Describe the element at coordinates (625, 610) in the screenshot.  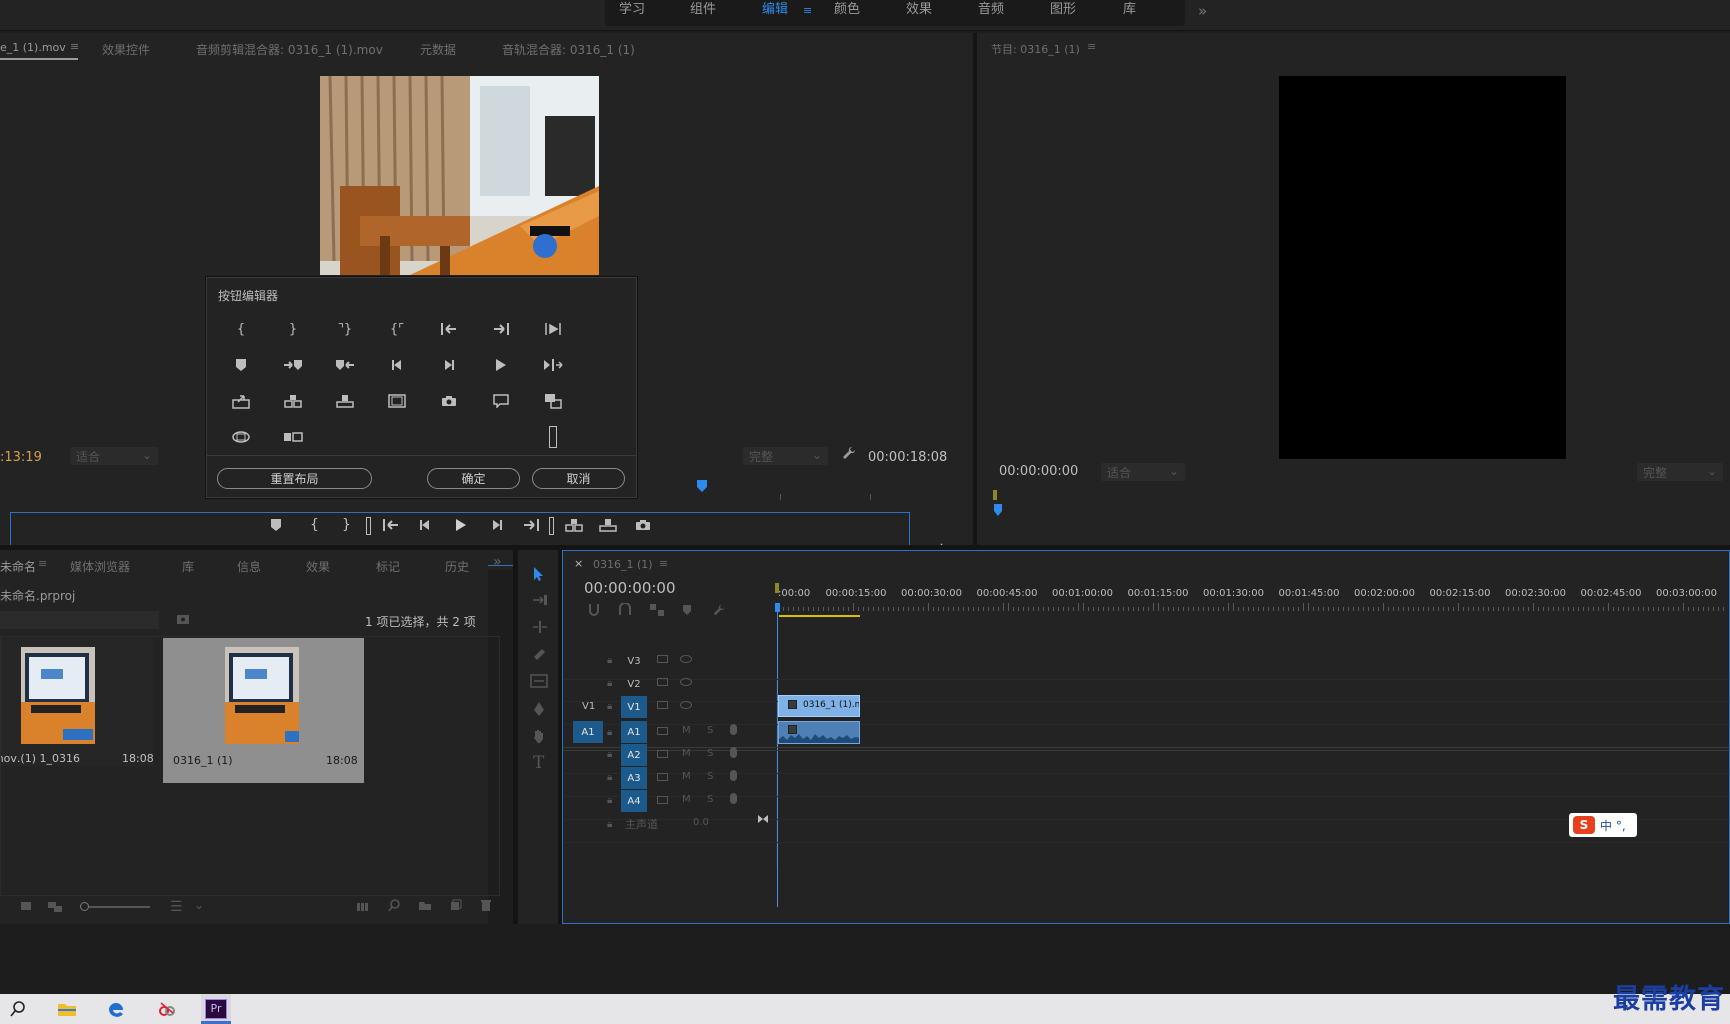
I see `nest-icon` at that location.